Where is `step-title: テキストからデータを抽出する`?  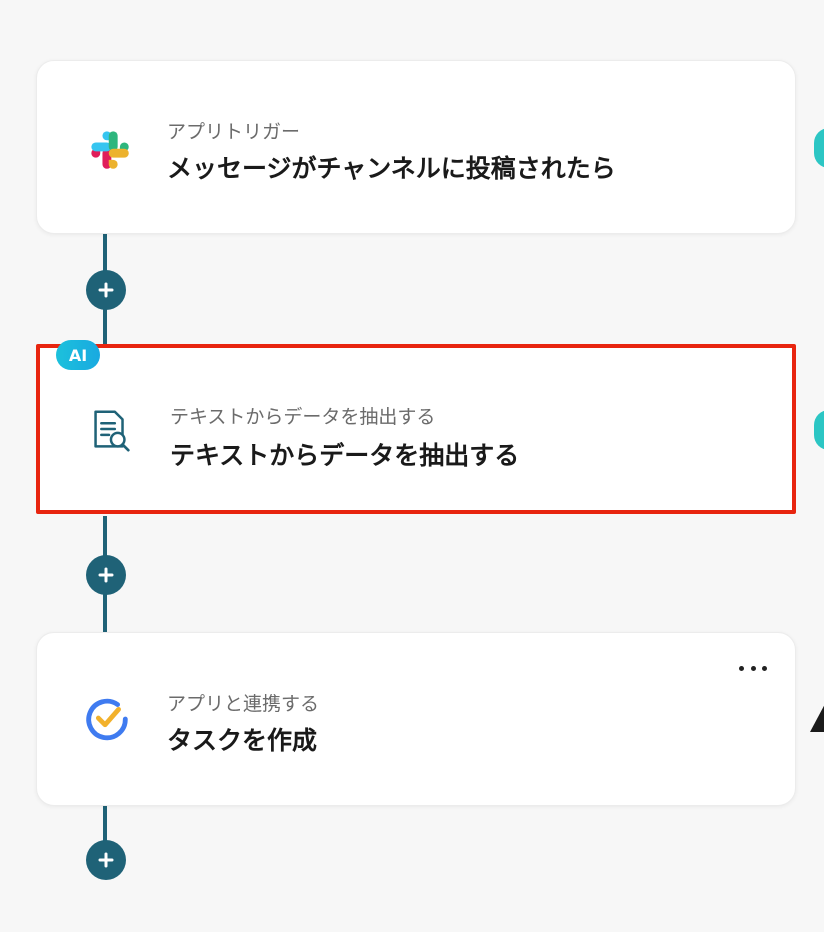
step-title: テキストからデータを抽出する is located at coordinates (345, 455).